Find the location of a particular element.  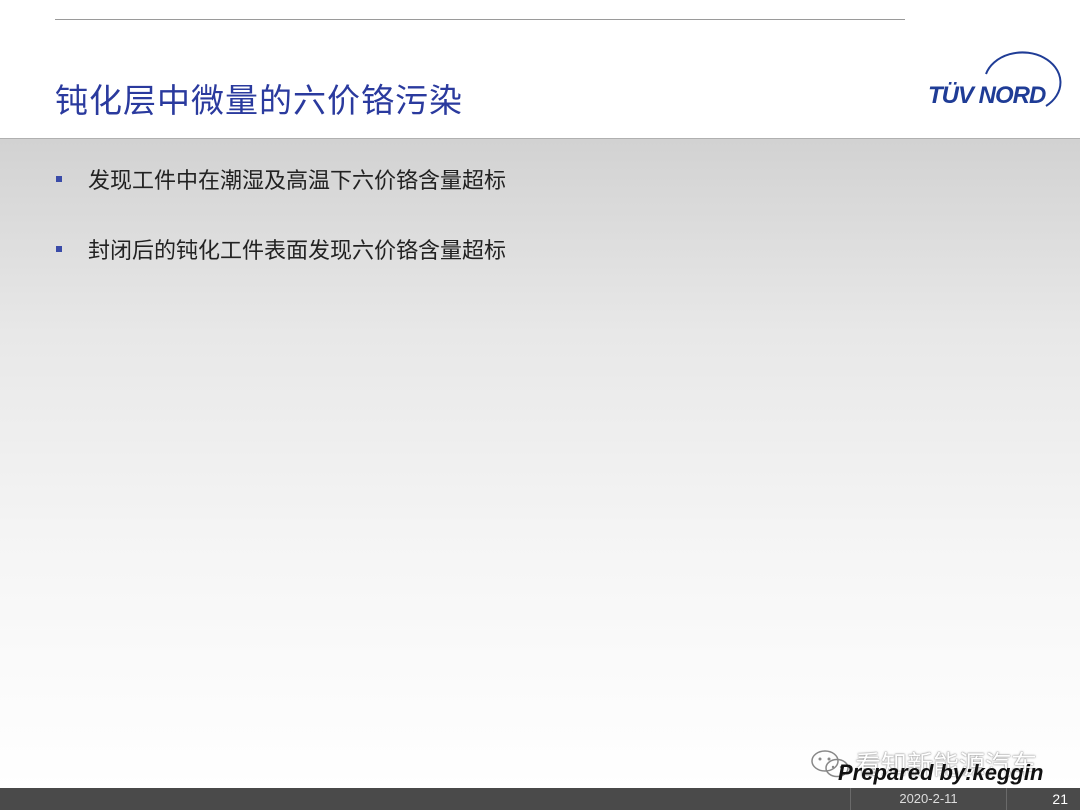

prepared-by-label: Prepared by:keggin is located at coordinates (941, 772).